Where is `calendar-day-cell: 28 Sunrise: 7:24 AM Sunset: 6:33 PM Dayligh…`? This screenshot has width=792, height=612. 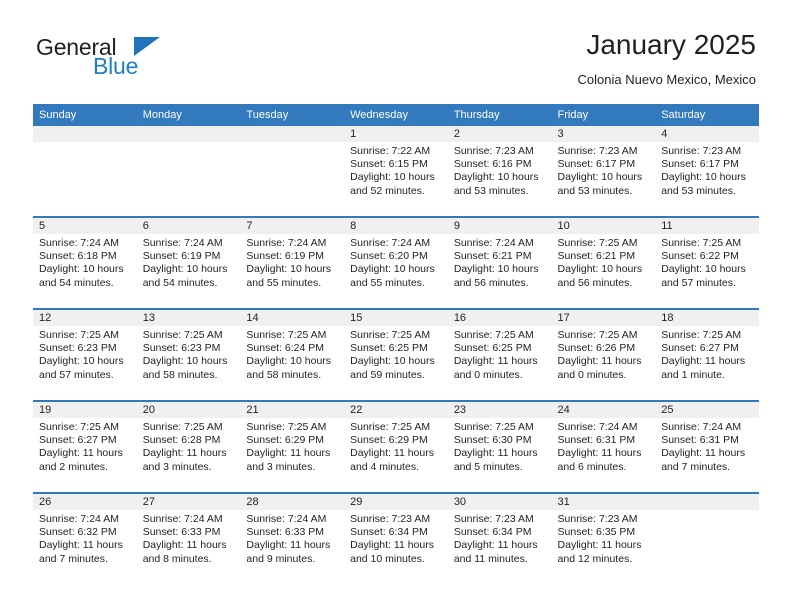 calendar-day-cell: 28 Sunrise: 7:24 AM Sunset: 6:33 PM Dayligh… is located at coordinates (292, 538).